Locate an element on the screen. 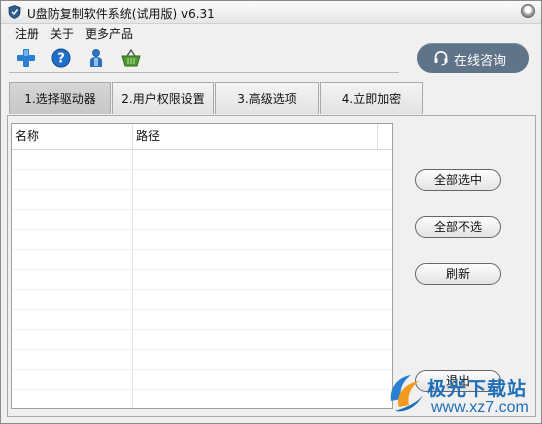  list-header: 名称 路径 is located at coordinates (202, 137).